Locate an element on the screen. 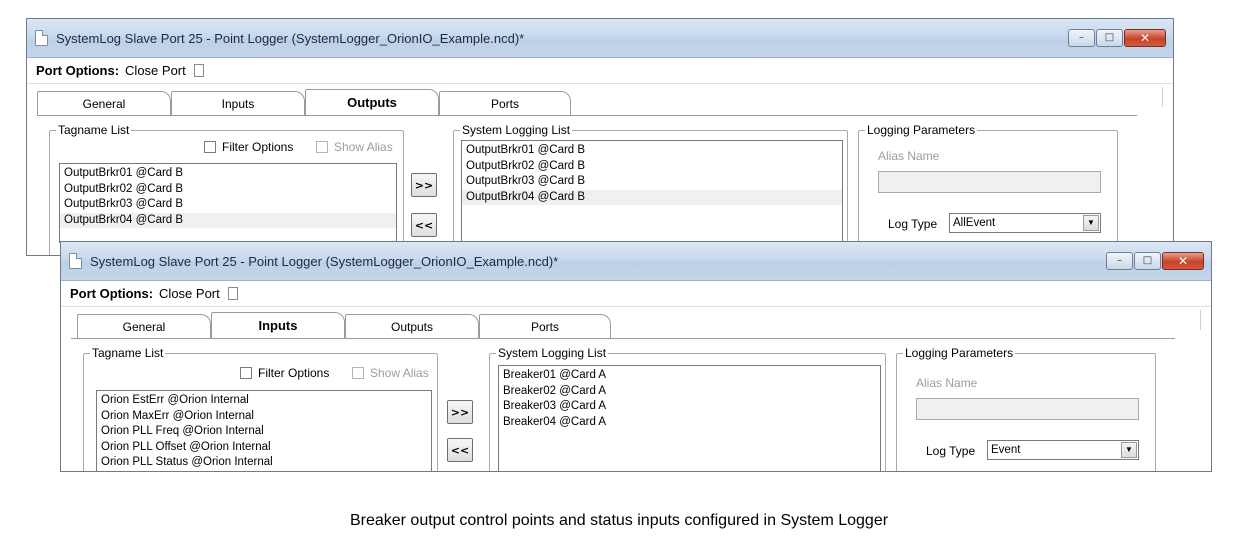  list-item: Breaker03 @Card A is located at coordinates (689, 407).